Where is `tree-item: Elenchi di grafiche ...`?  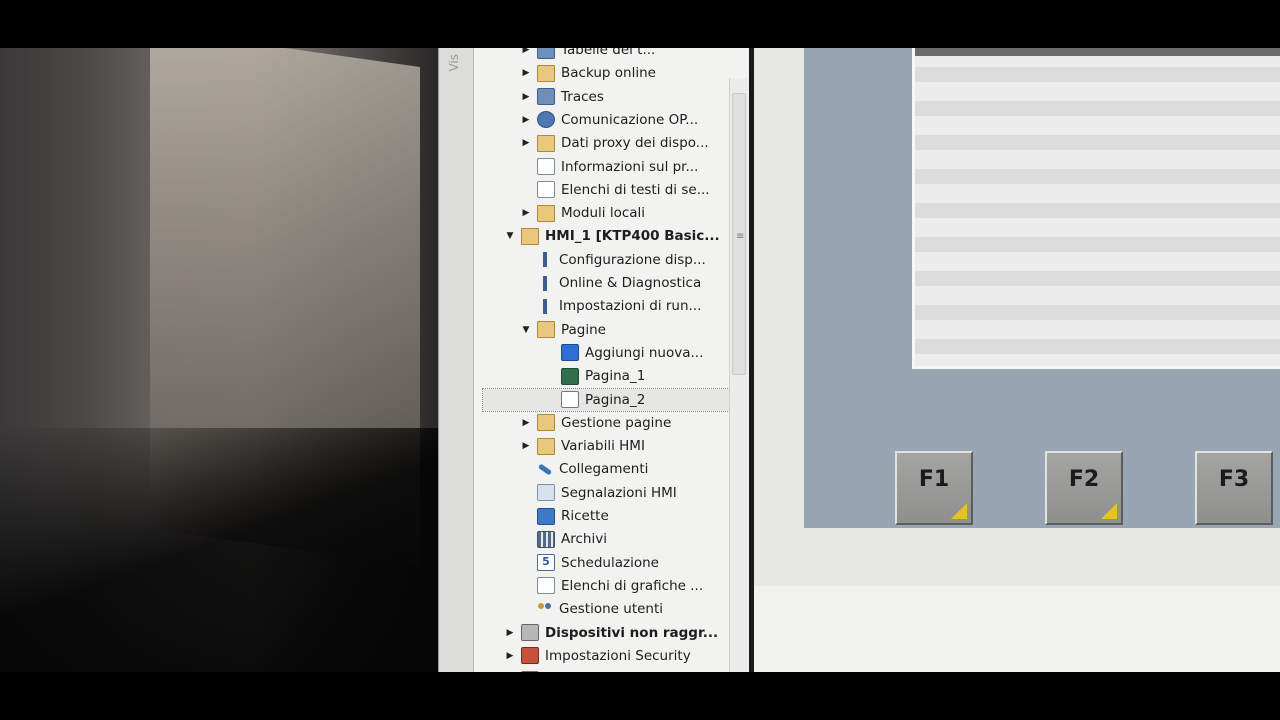 tree-item: Elenchi di grafiche ... is located at coordinates (611, 586).